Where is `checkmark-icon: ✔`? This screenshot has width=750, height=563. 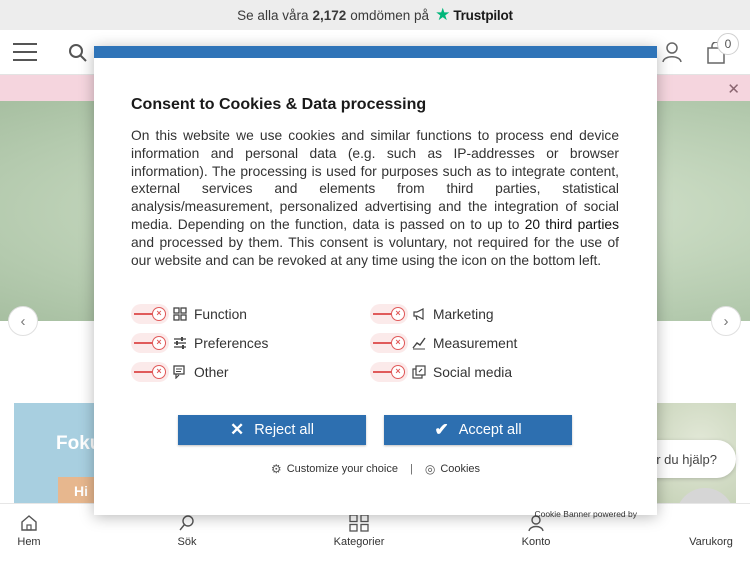 checkmark-icon: ✔ is located at coordinates (441, 429).